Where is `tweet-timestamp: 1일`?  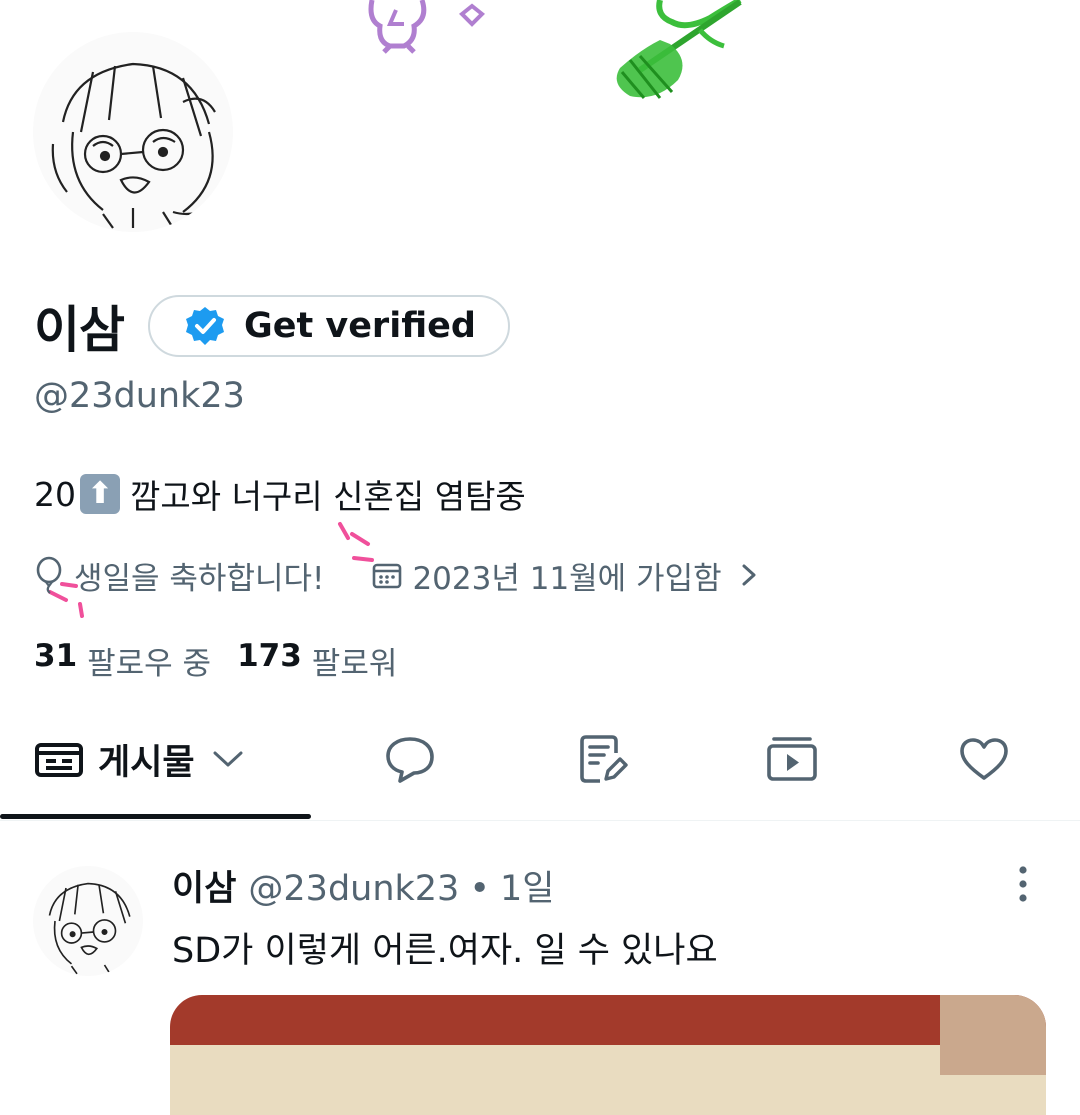
tweet-timestamp: 1일 is located at coordinates (527, 885).